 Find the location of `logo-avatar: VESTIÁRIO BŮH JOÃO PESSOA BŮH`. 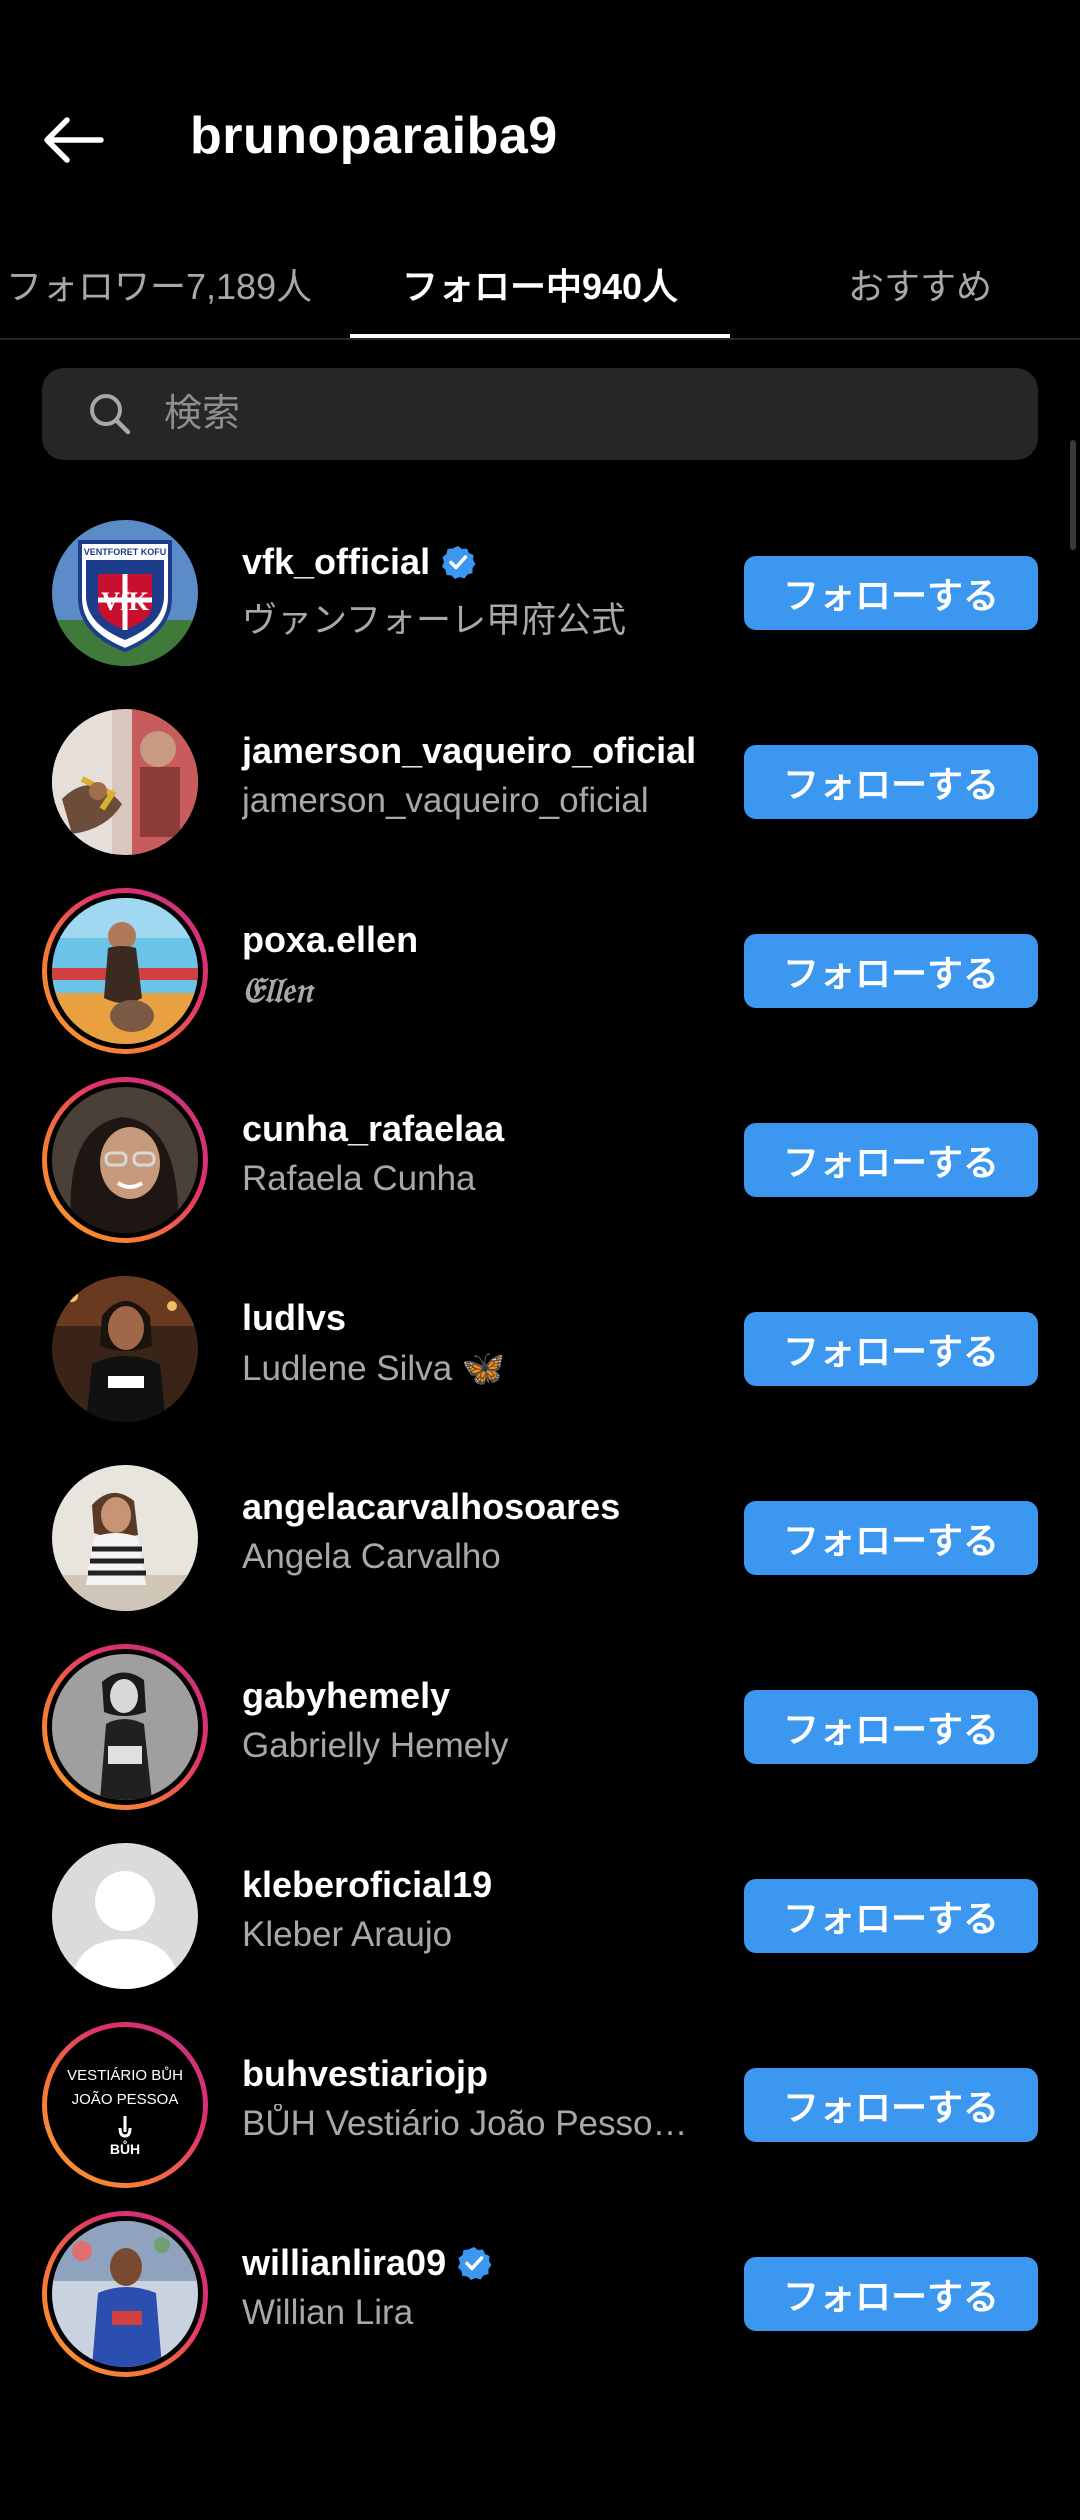

logo-avatar: VESTIÁRIO BŮH JOÃO PESSOA BŮH is located at coordinates (125, 2105).